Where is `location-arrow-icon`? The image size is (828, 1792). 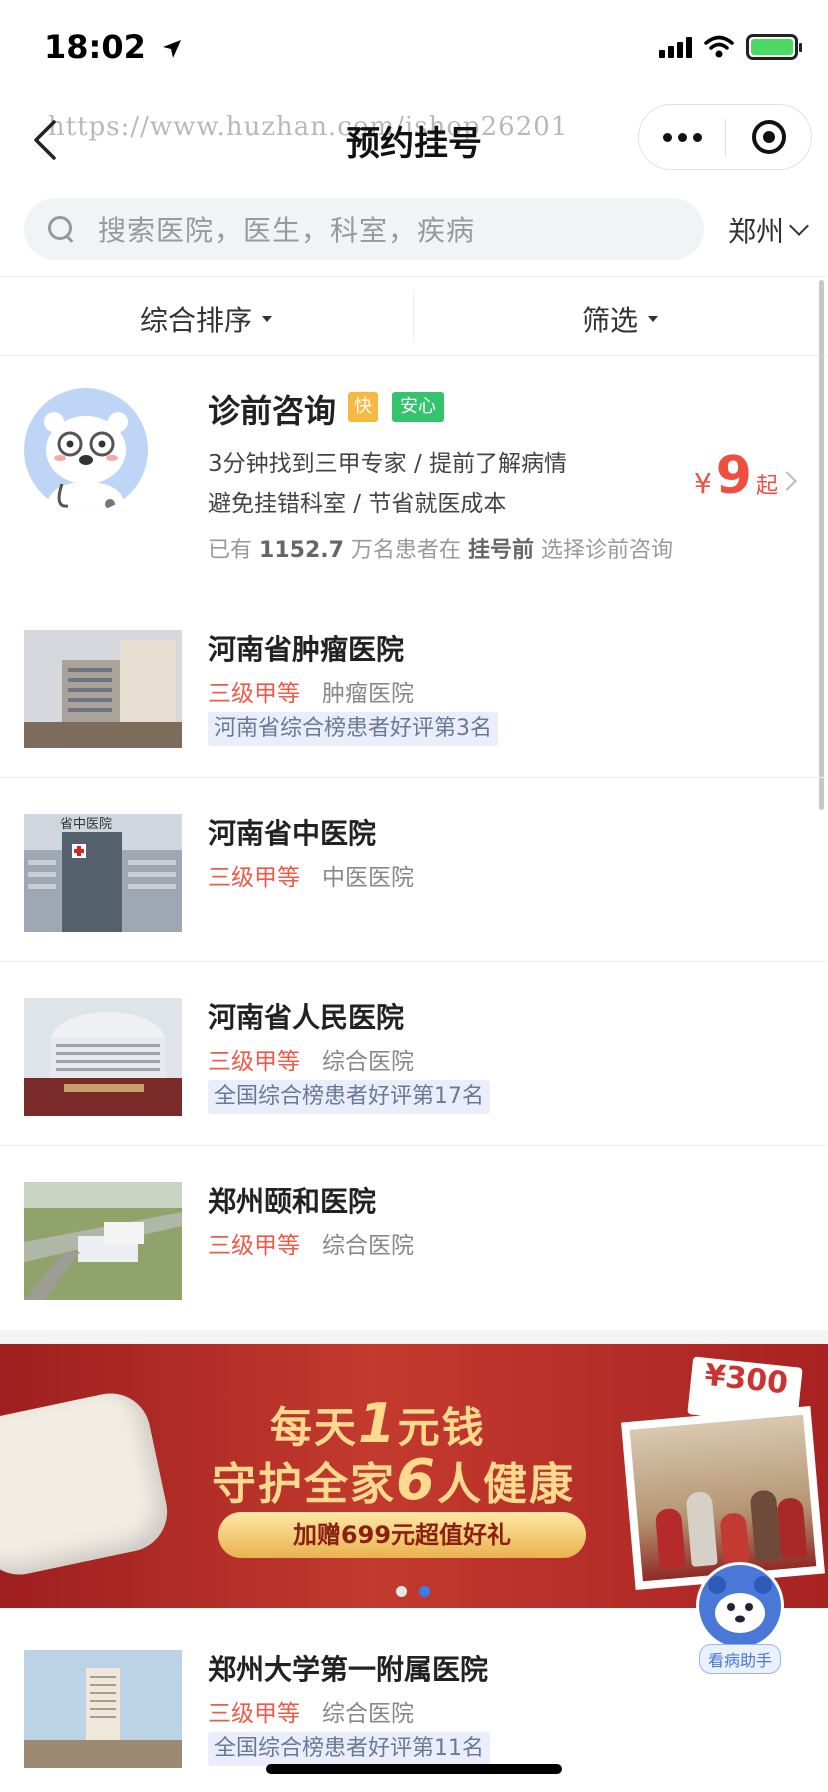 location-arrow-icon is located at coordinates (172, 49).